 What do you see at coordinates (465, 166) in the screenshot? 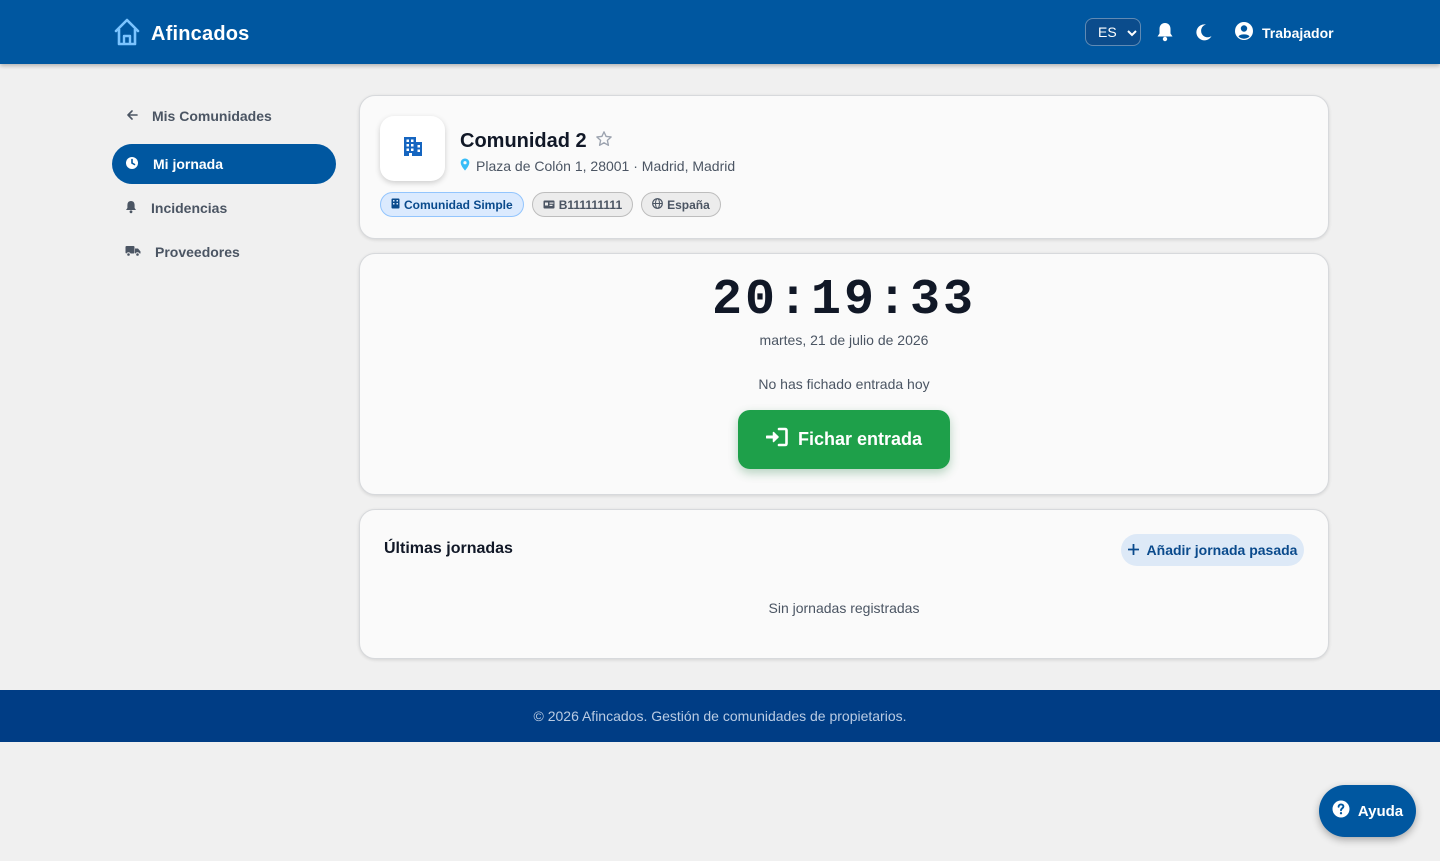
I see `location-pin-icon` at bounding box center [465, 166].